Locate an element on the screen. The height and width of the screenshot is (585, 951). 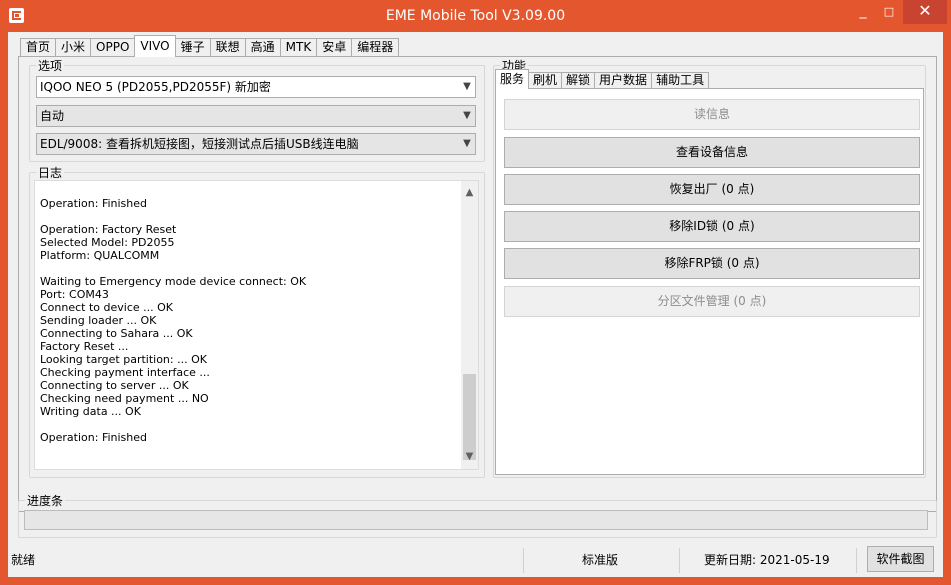
connection-method-select: EDL/9008: 查看拆机短接图，短接测试点后插USB线连电脑 ▼ is located at coordinates (256, 144).